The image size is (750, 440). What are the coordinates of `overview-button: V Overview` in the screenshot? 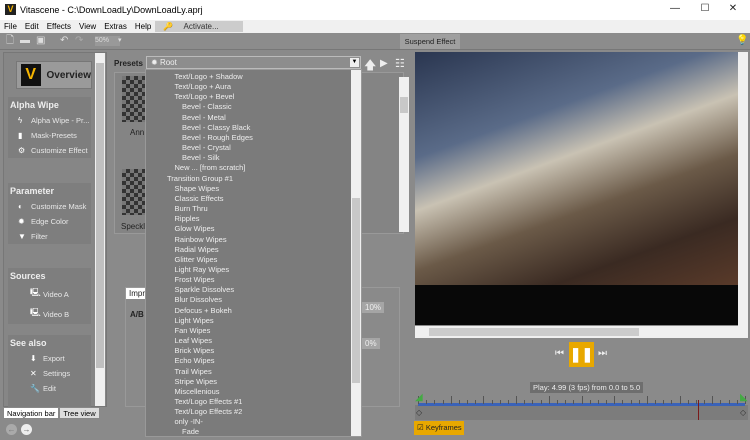 It's located at (54, 75).